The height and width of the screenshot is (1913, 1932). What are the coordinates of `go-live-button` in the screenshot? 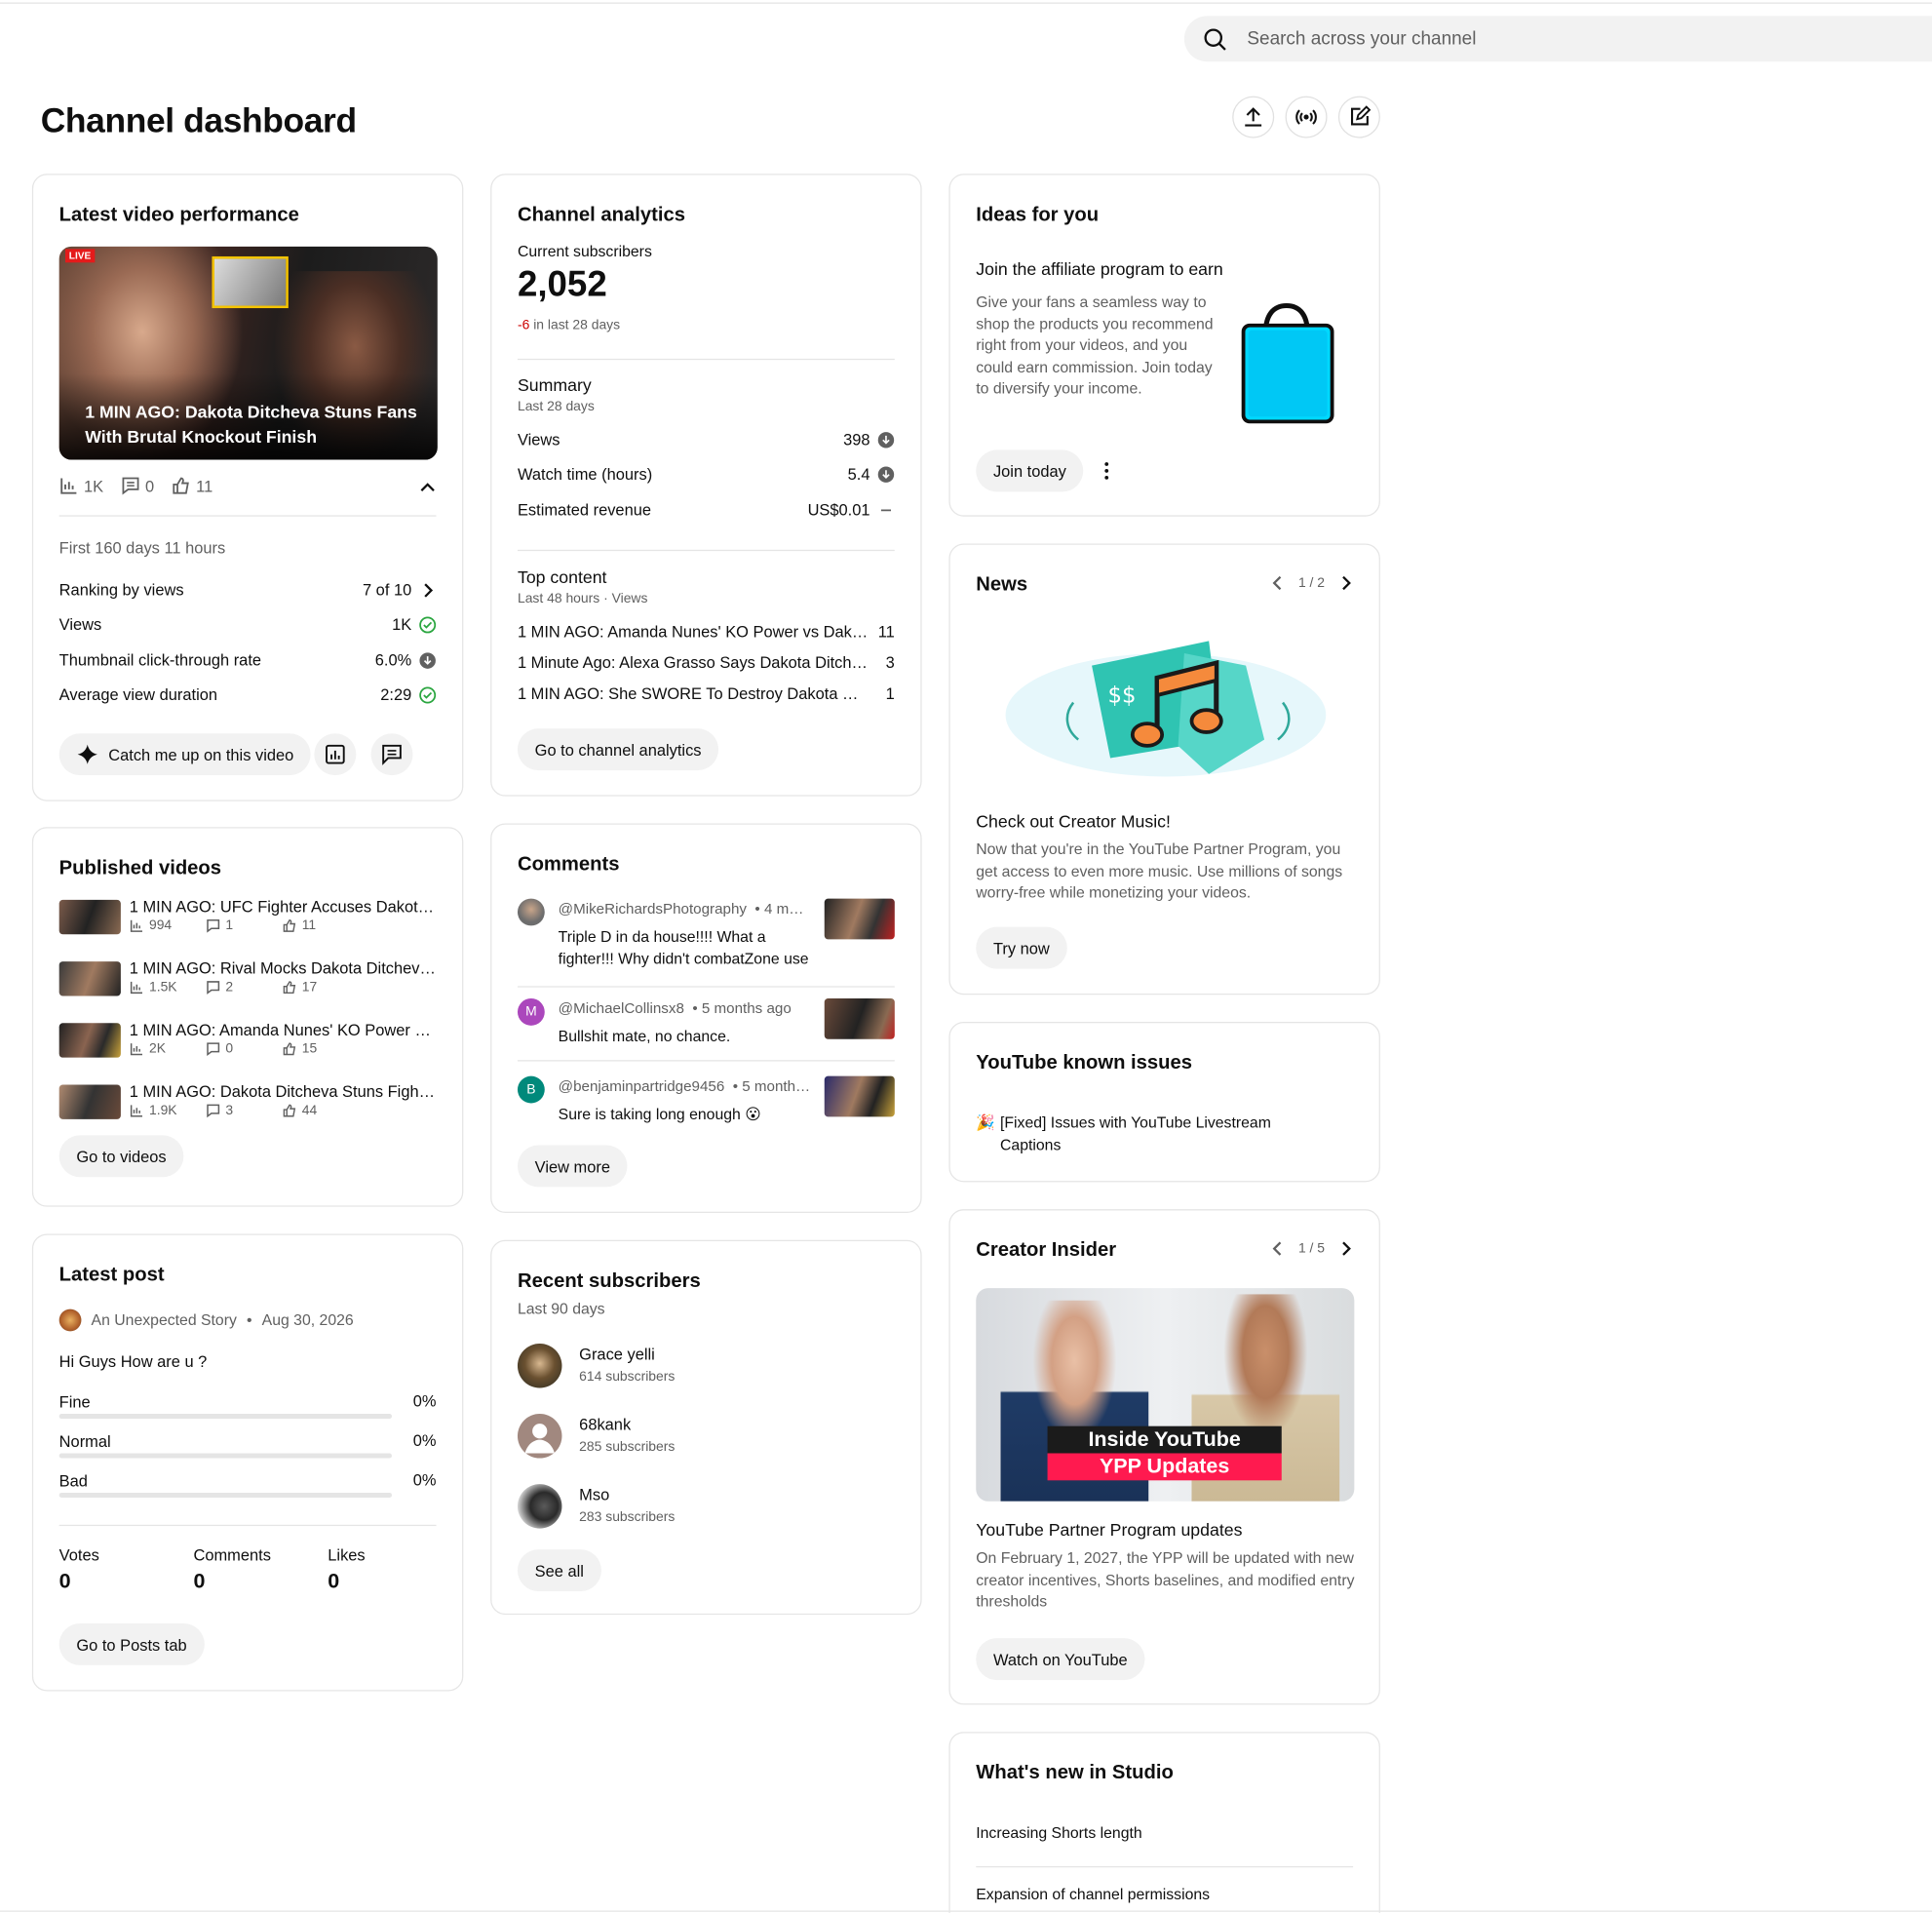 It's located at (1306, 117).